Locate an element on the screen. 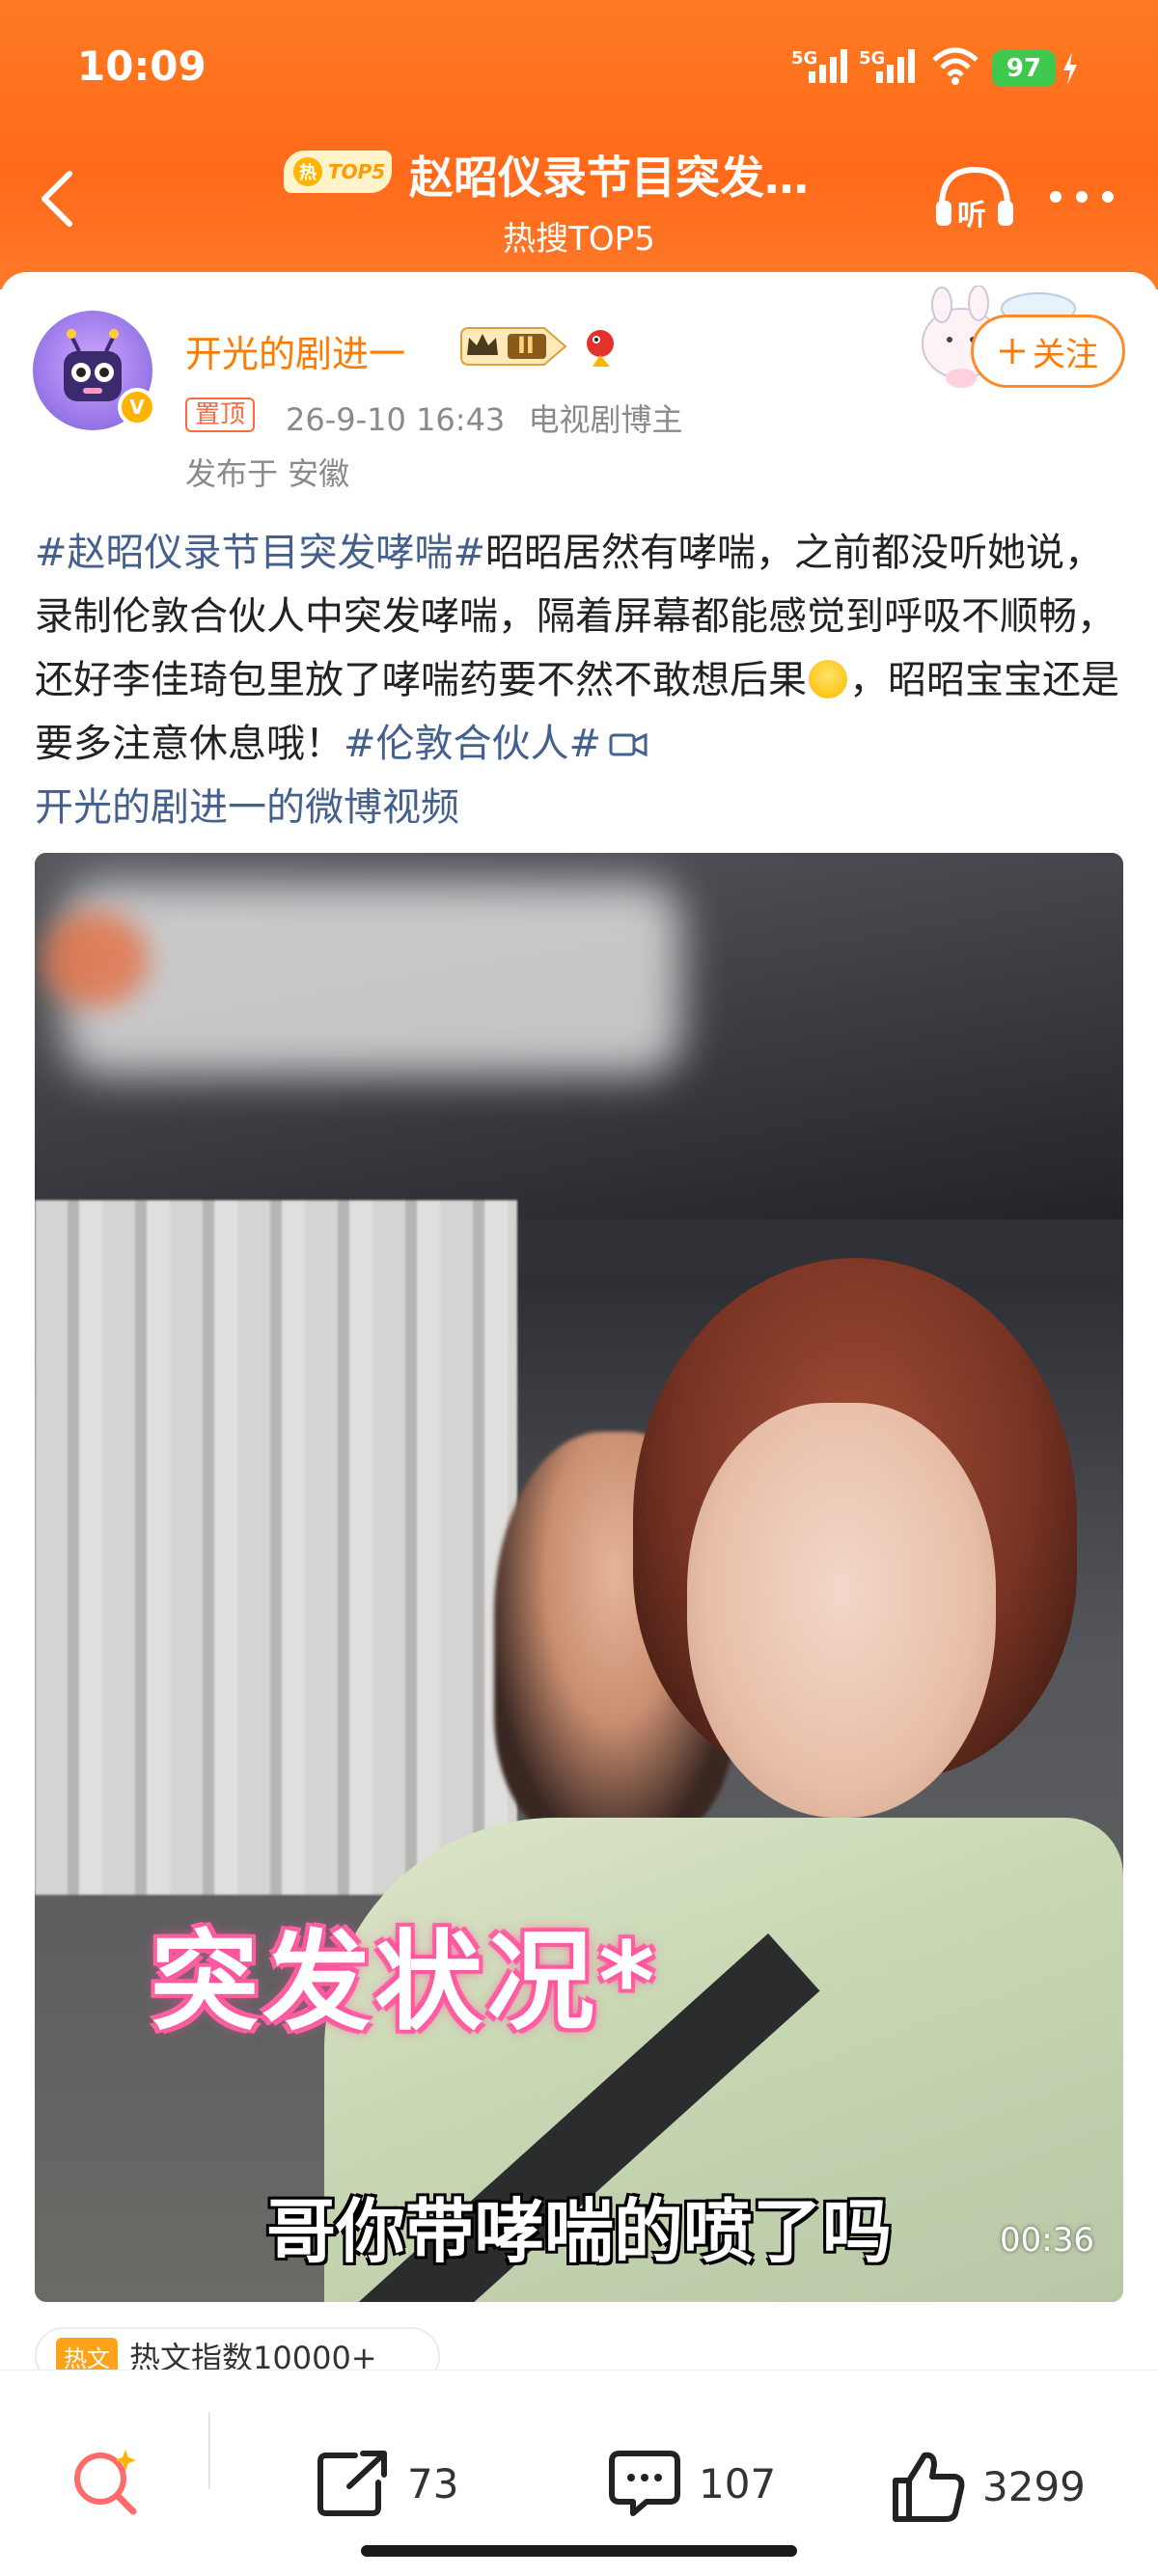 The image size is (1158, 2576). post-meta: 26-9-10 16:43 电视剧博主 is located at coordinates (484, 418).